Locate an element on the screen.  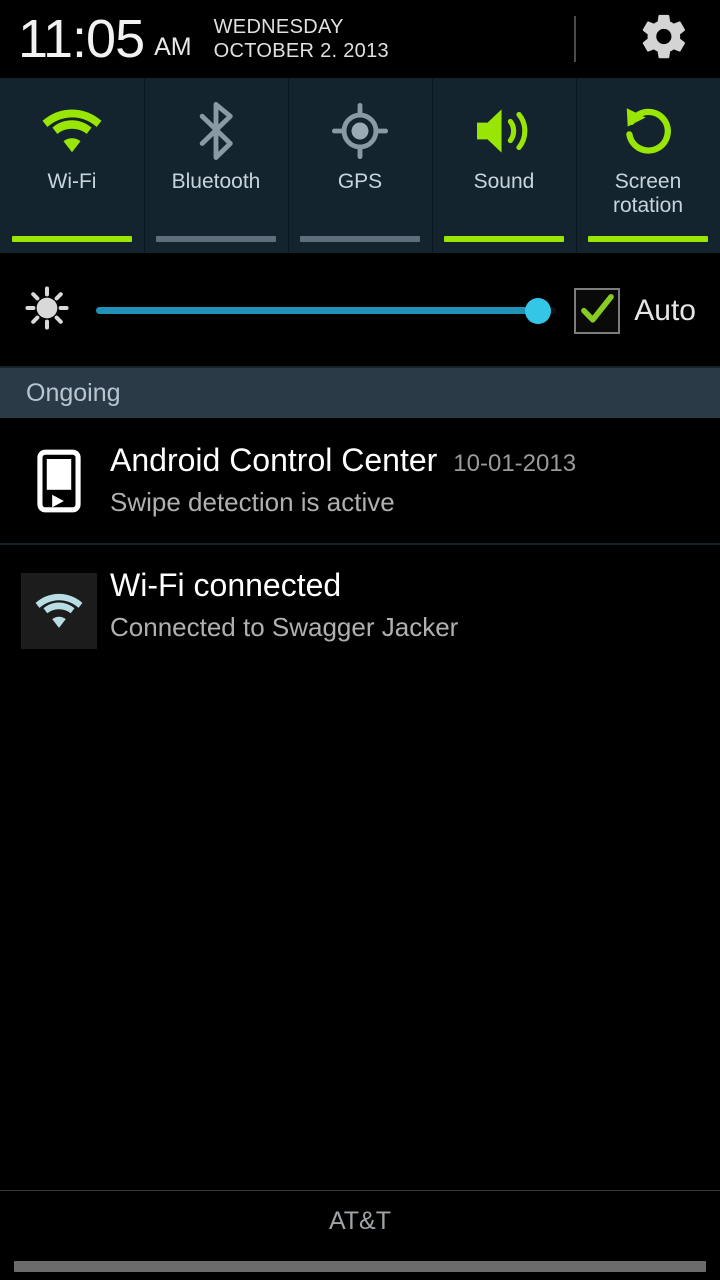
toggle-underline-wifi is located at coordinates (72, 239).